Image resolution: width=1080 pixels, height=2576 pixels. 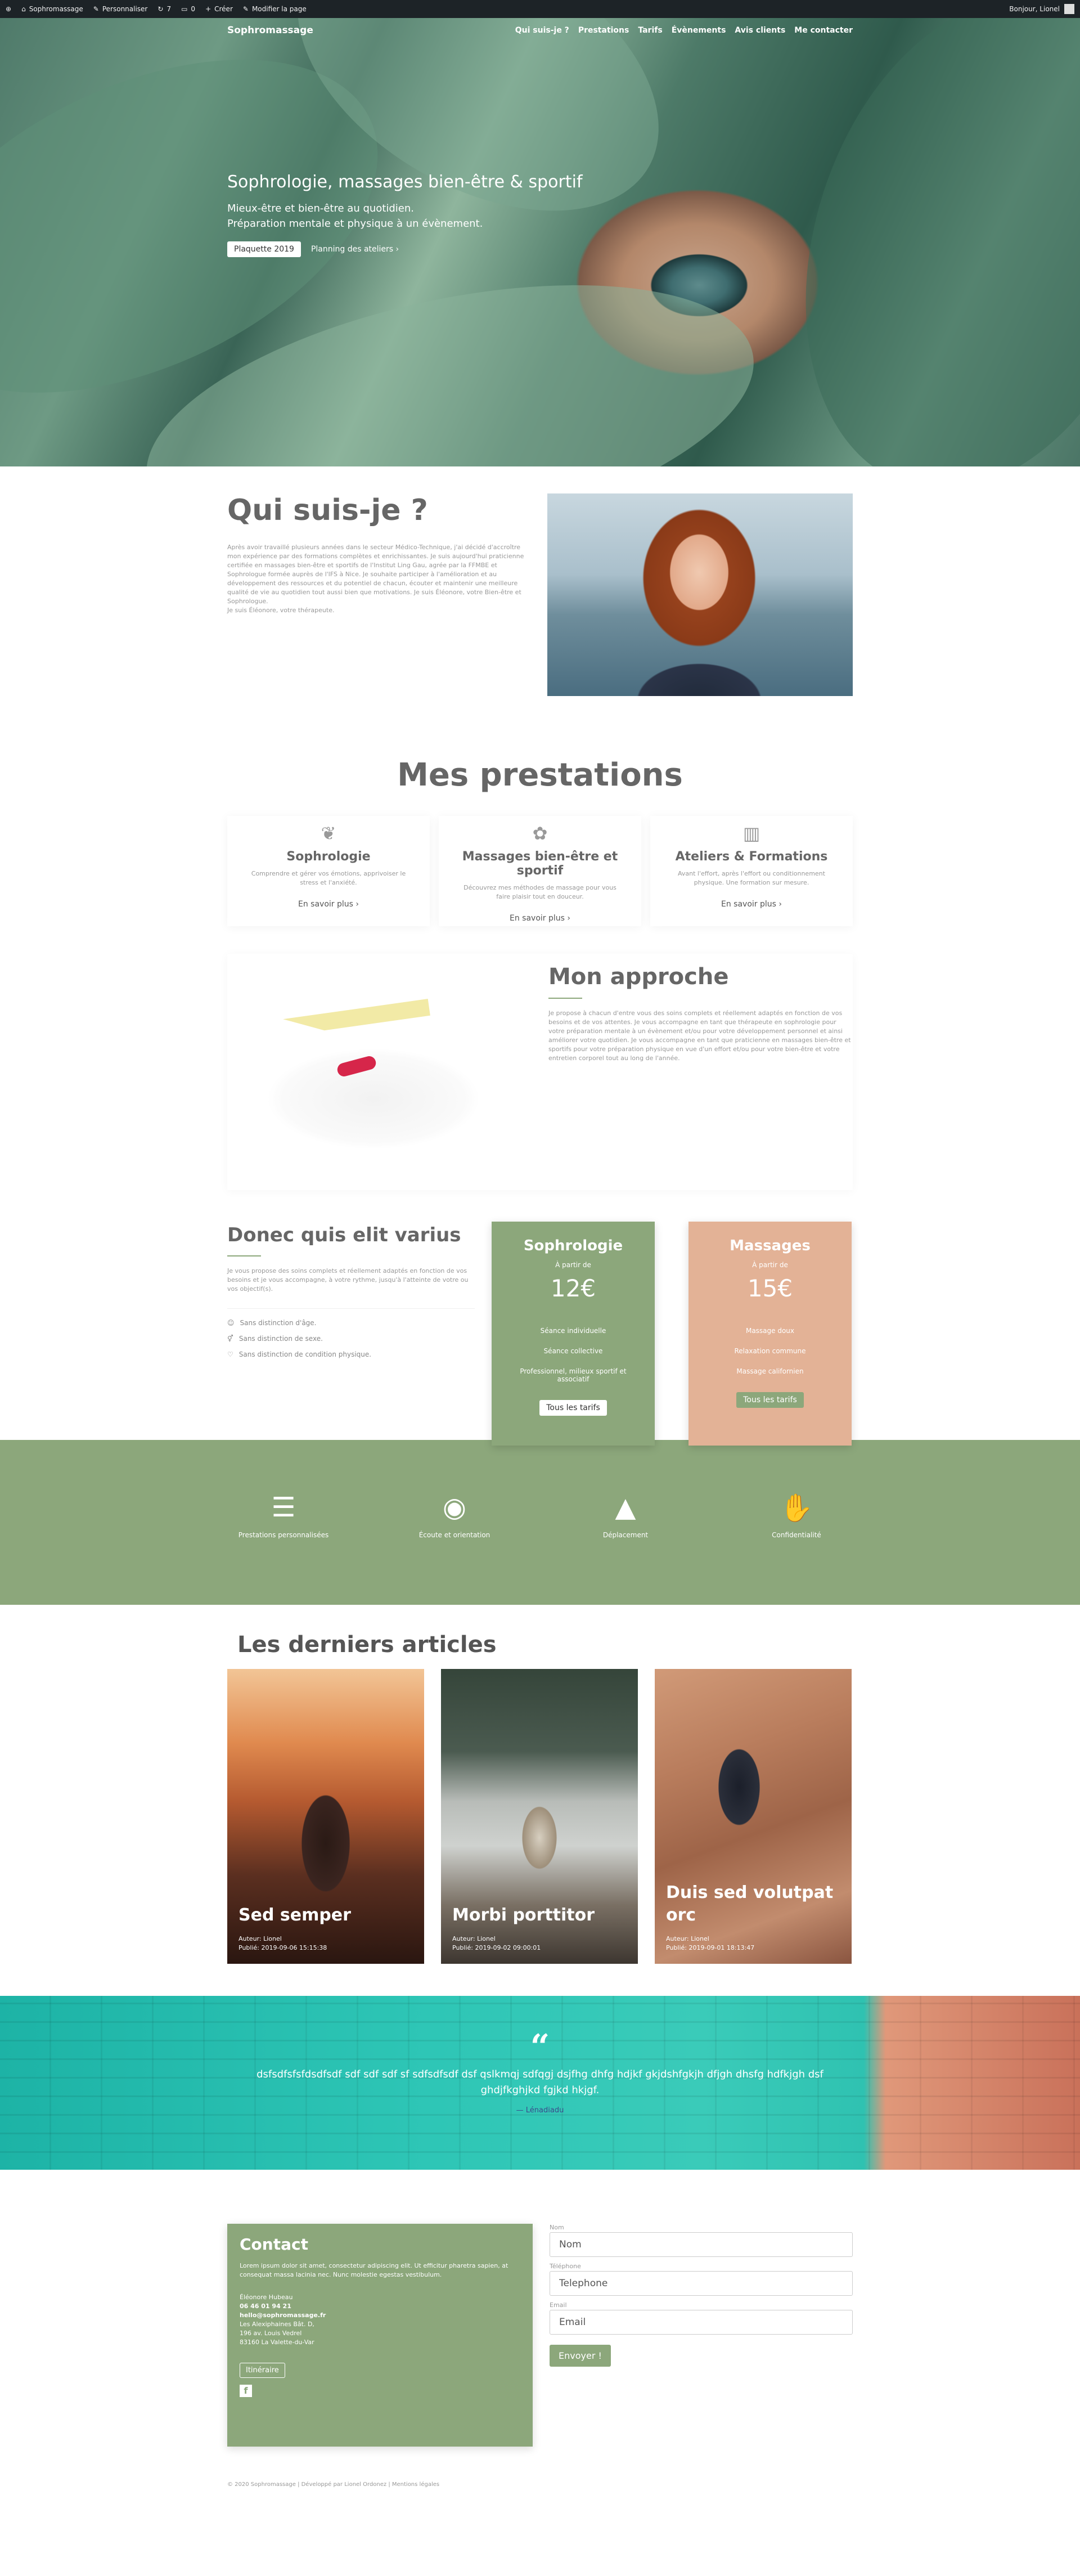 What do you see at coordinates (796, 1516) in the screenshot?
I see `band-item: ✋ Confidentialité` at bounding box center [796, 1516].